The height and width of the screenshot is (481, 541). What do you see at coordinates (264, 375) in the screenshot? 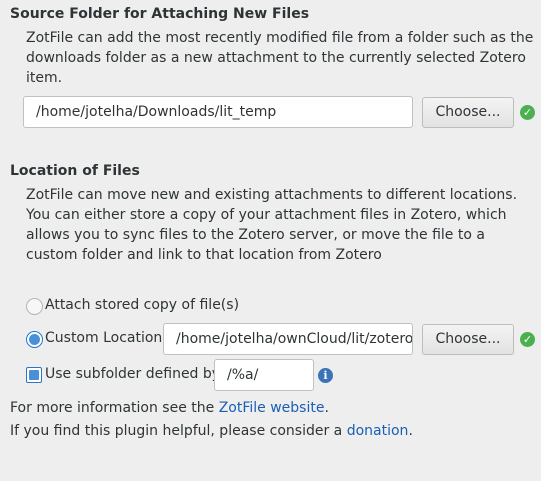
I see `subfolder-pattern-field: /%a/` at bounding box center [264, 375].